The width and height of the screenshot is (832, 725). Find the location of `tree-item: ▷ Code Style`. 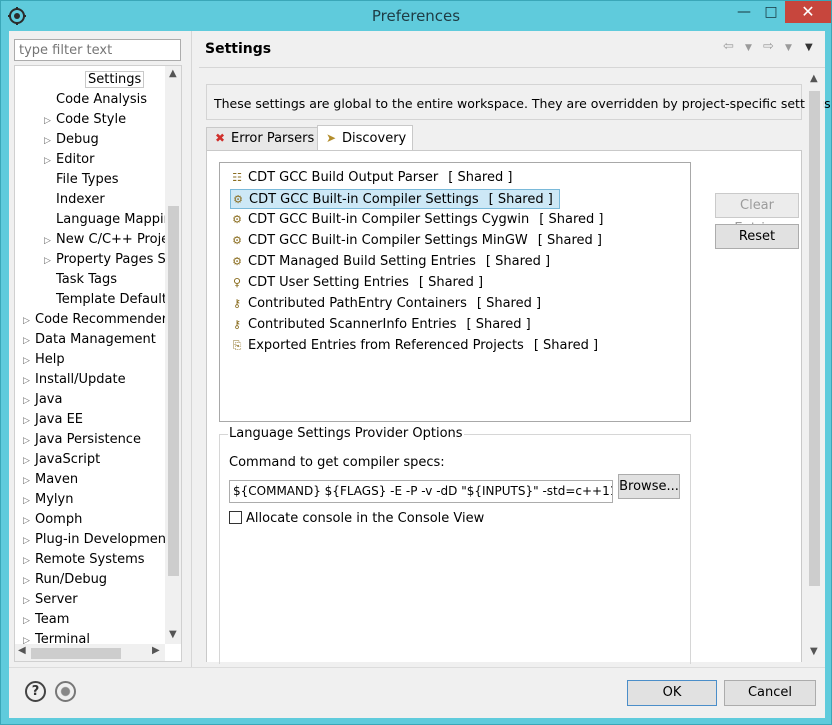

tree-item: ▷ Code Style is located at coordinates (85, 120).